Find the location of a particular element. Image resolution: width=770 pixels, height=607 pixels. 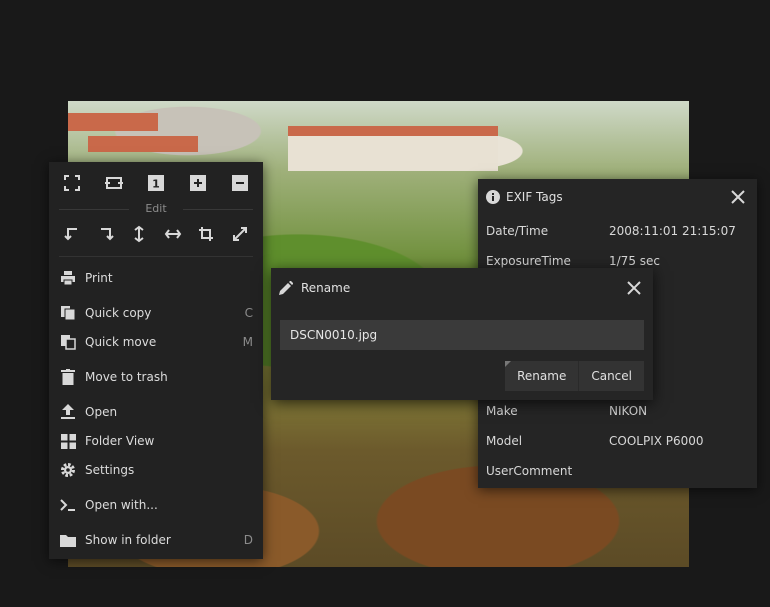

exif-value: COOLPIX P6000 is located at coordinates (656, 441).